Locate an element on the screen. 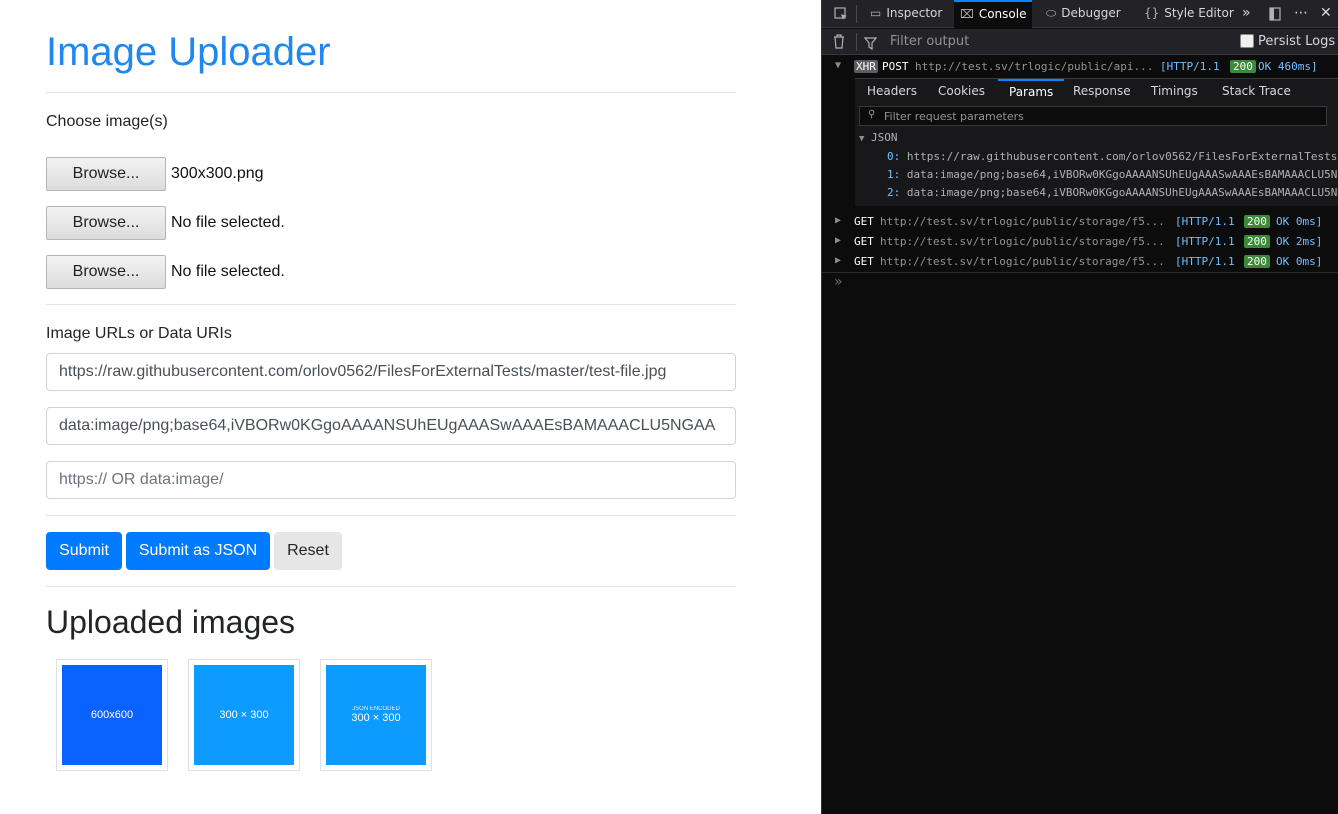 The width and height of the screenshot is (1338, 814). json-key: 2: is located at coordinates (894, 192).